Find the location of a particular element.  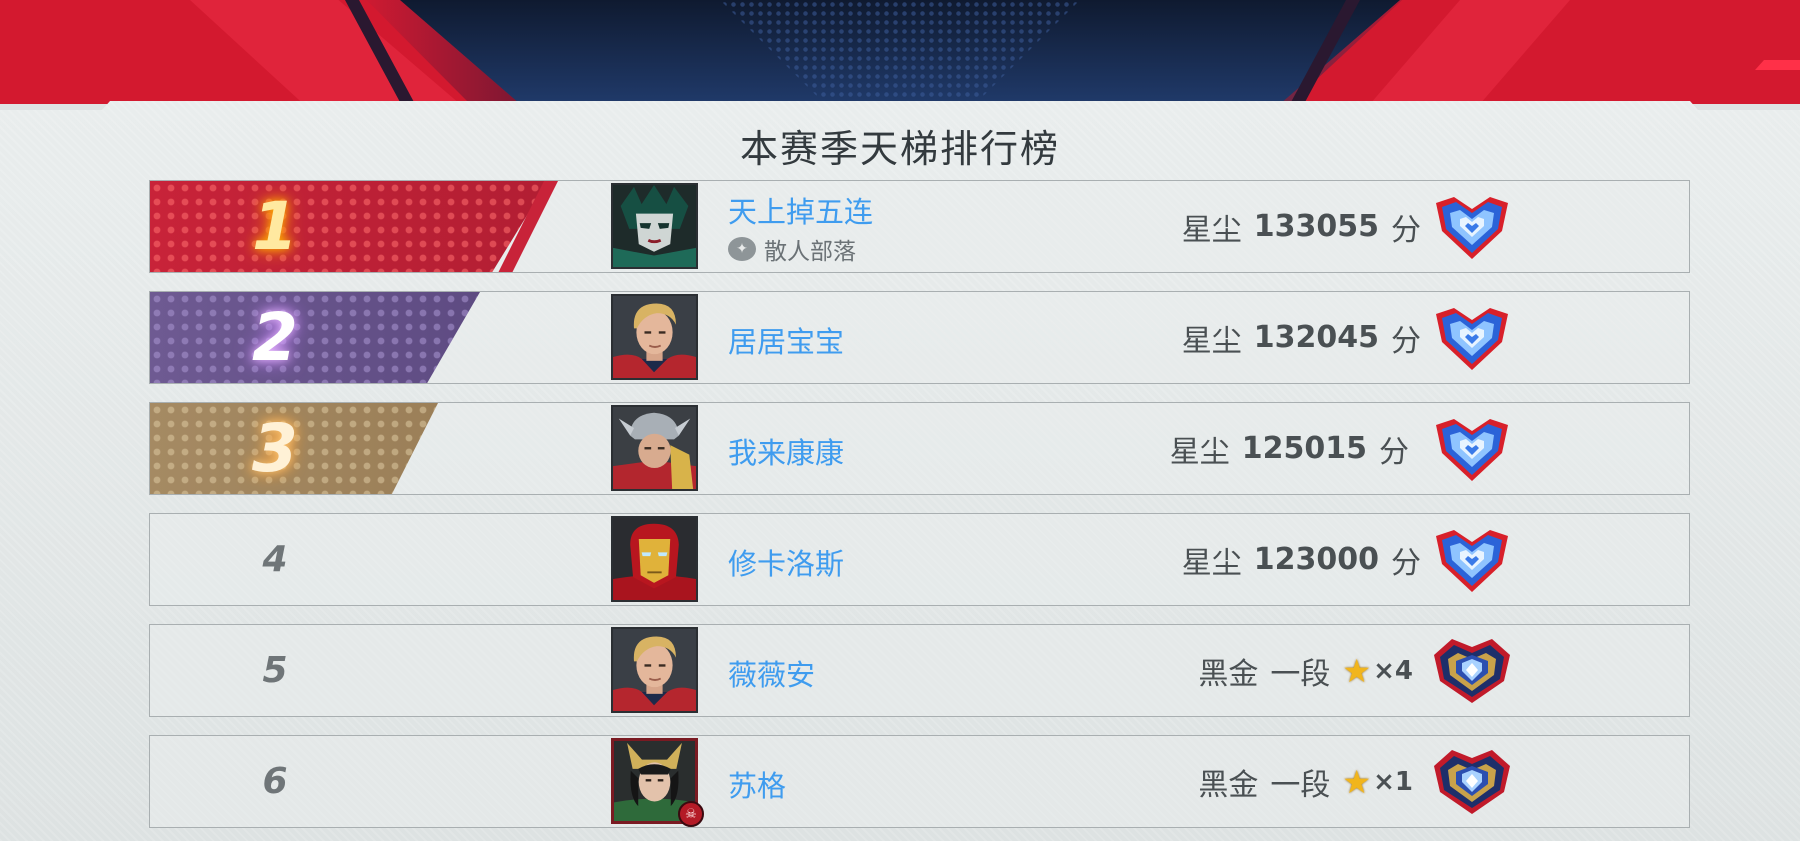

score-value: 133055 is located at coordinates (1316, 226).